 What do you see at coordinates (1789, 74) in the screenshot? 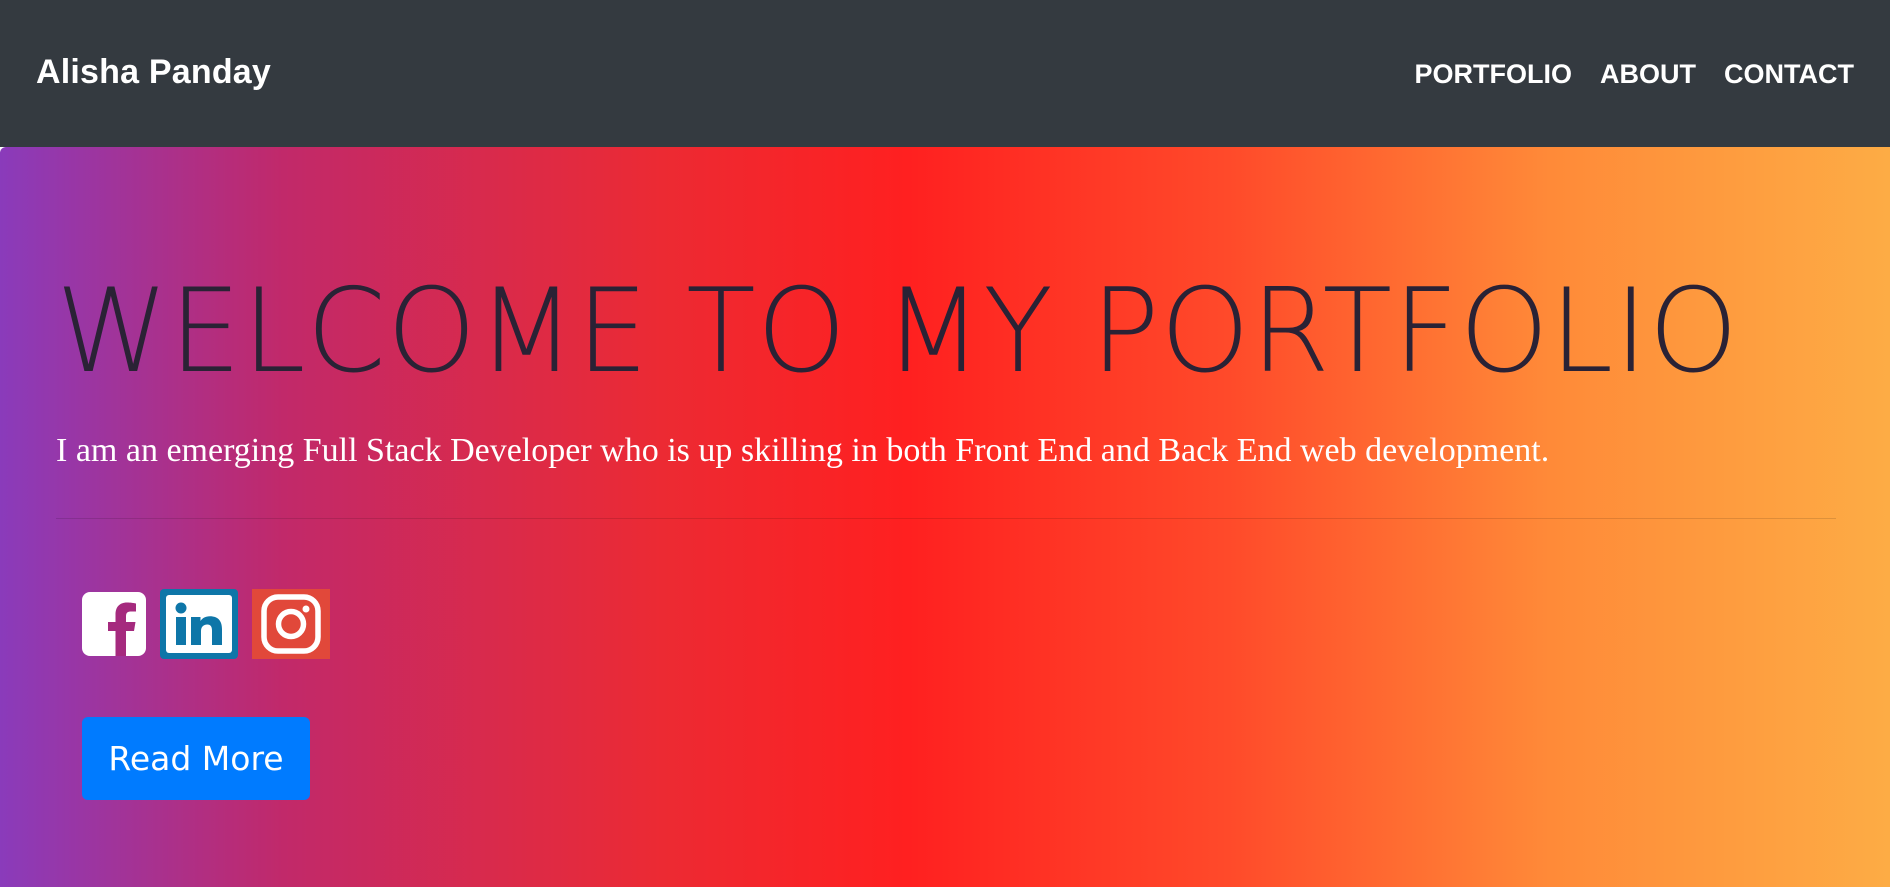
I see `nav-link-contact: CONTACT` at bounding box center [1789, 74].